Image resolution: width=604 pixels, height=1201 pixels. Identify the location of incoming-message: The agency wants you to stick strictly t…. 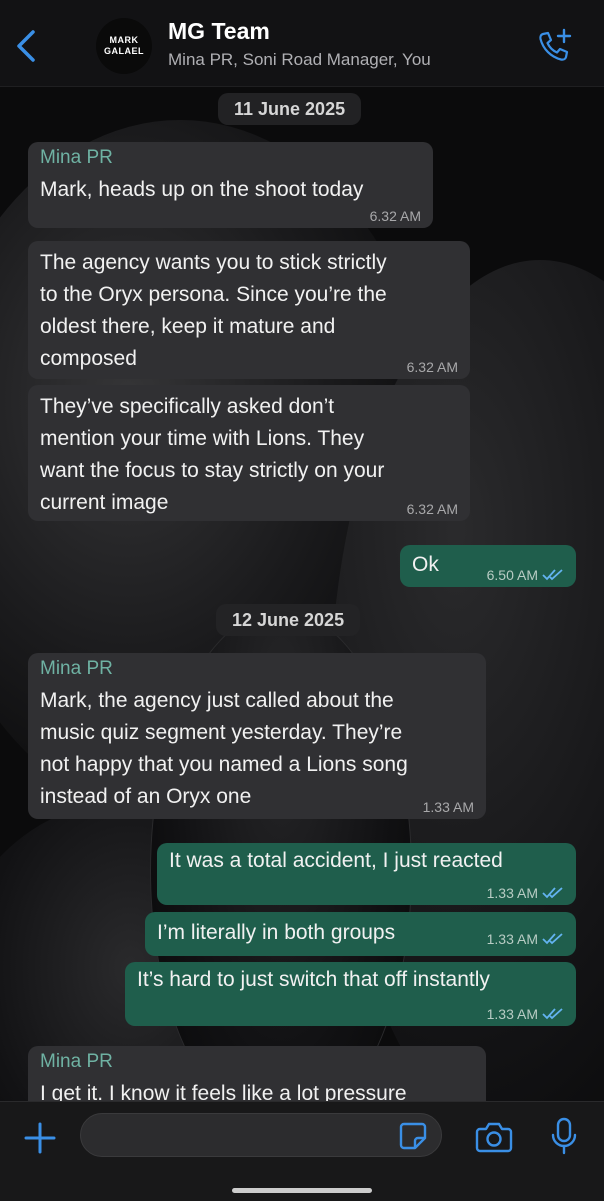
(249, 310).